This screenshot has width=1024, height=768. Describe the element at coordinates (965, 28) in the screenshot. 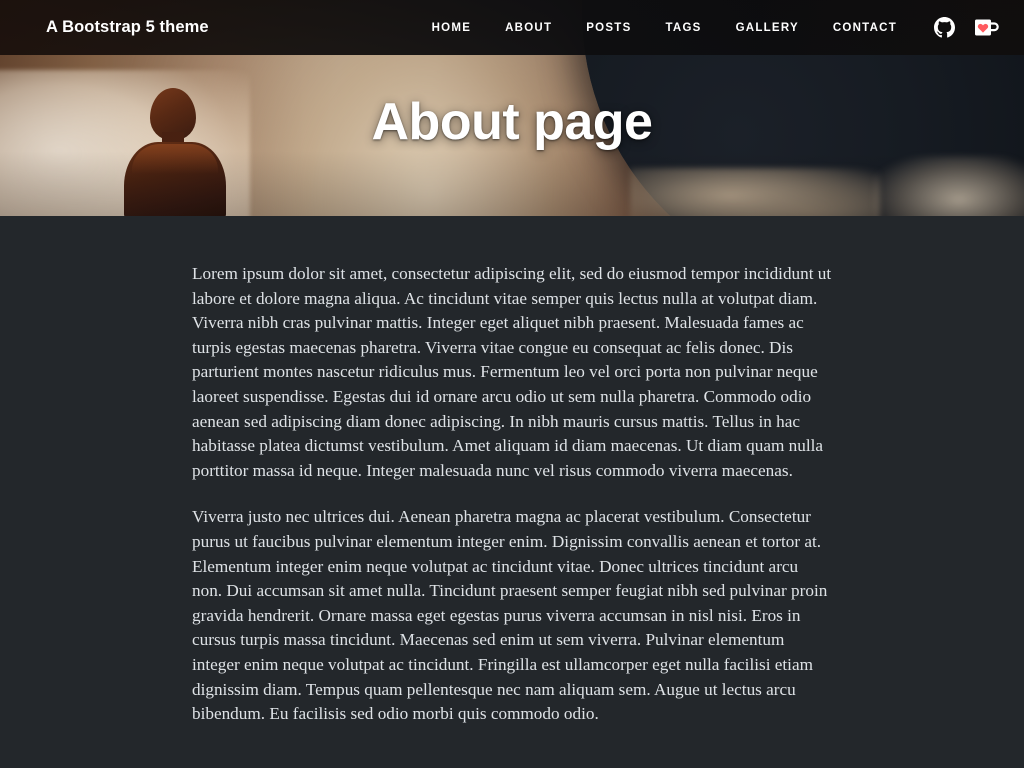

I see `nav-social-icons` at that location.